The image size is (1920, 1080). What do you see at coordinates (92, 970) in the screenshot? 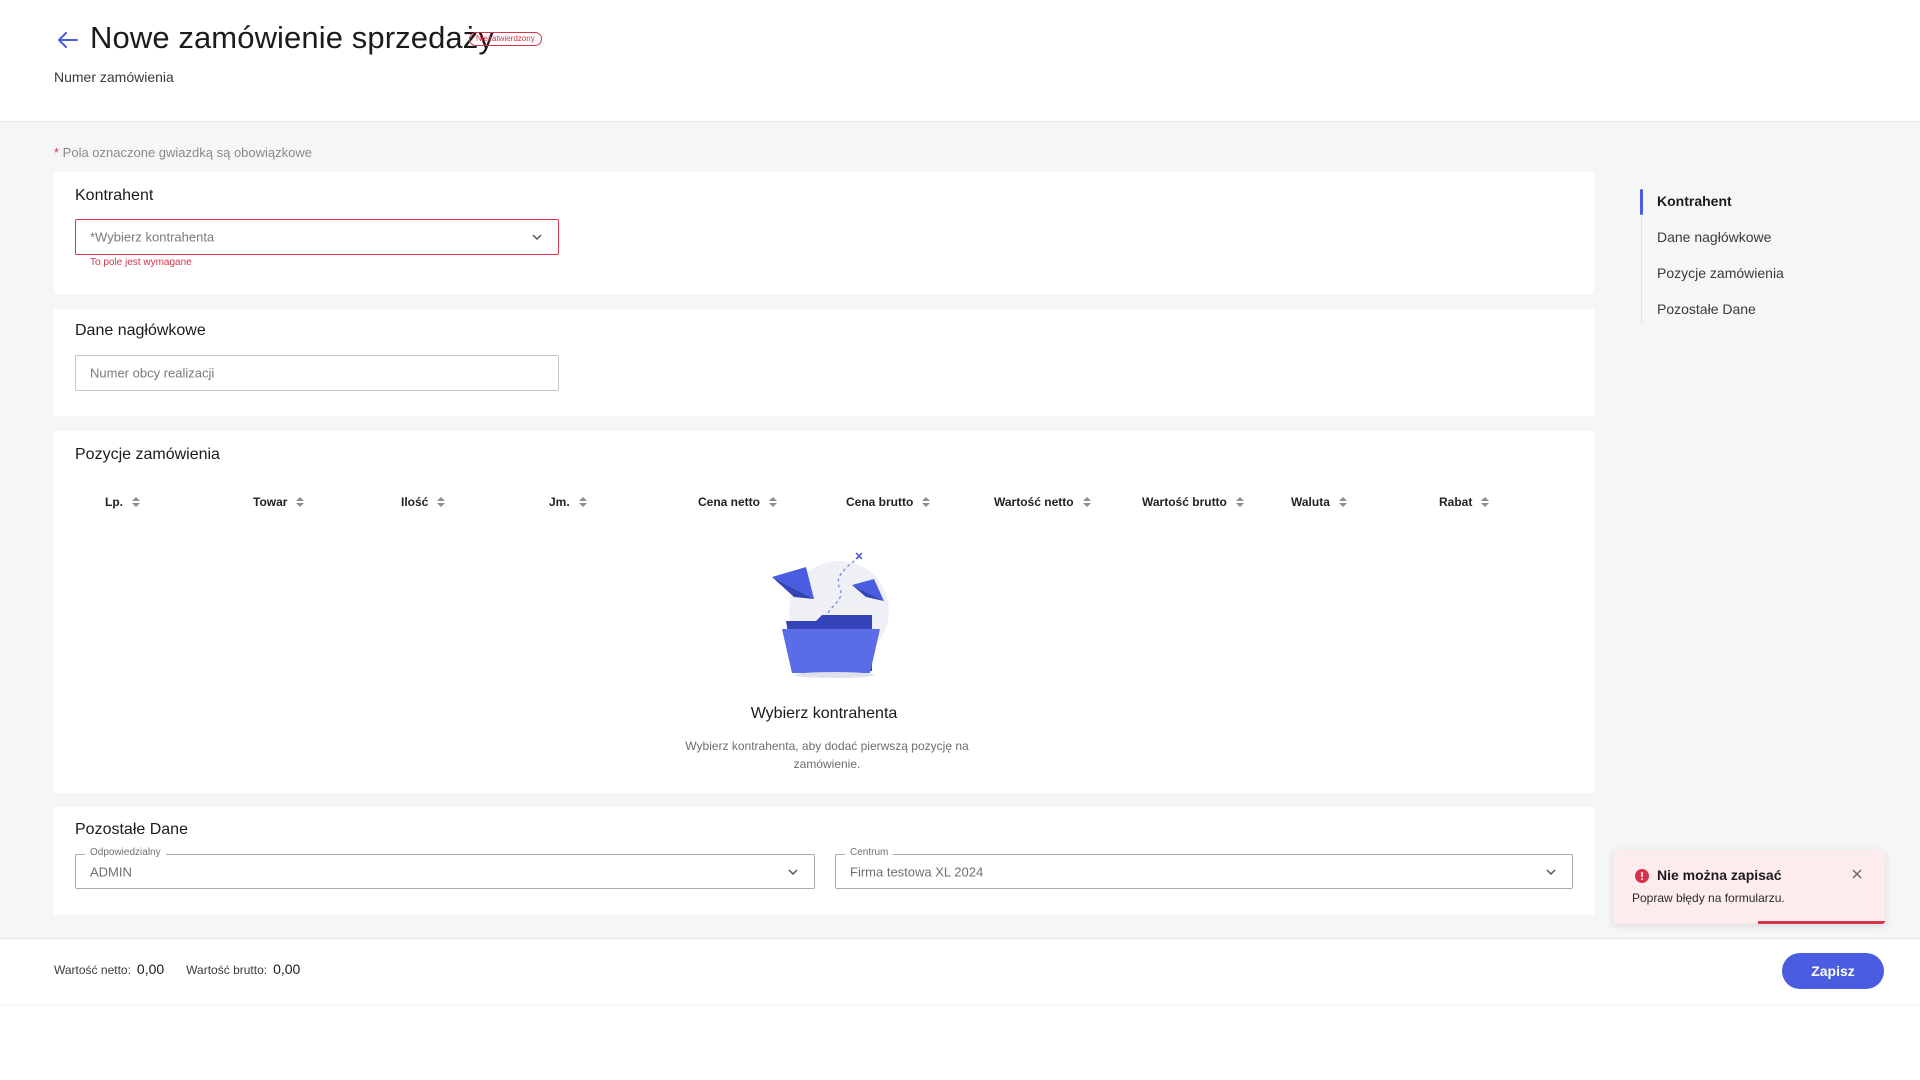
I see `net-total-label: Wartość netto:` at bounding box center [92, 970].